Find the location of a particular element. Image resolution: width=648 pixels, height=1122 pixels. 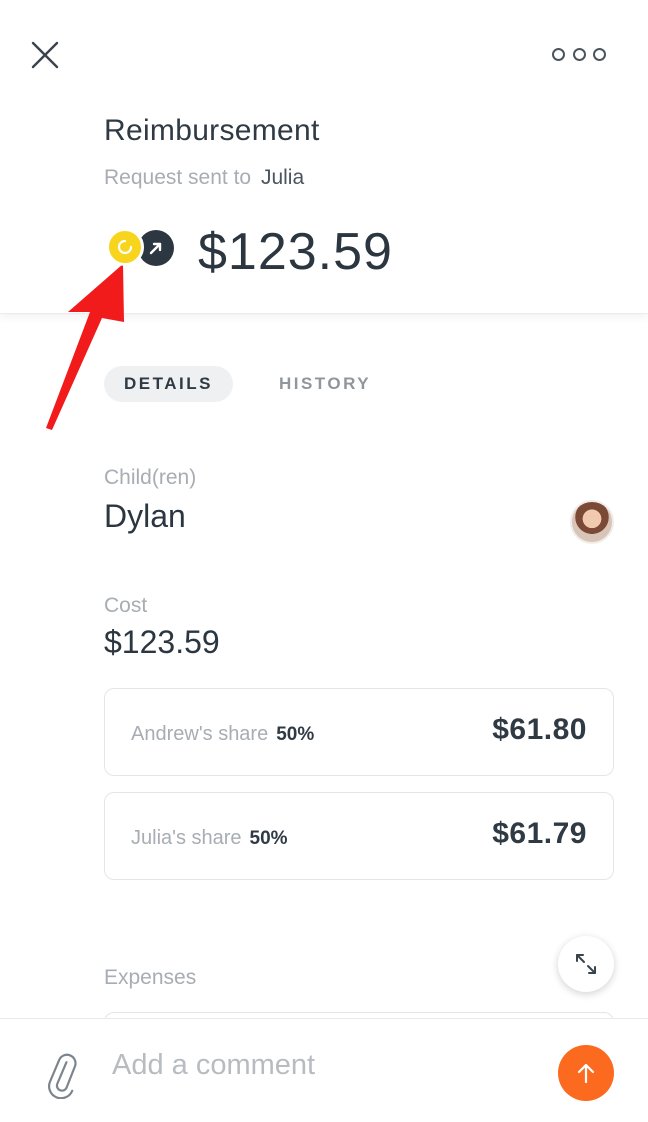

send-arrow-icon is located at coordinates (586, 1073).